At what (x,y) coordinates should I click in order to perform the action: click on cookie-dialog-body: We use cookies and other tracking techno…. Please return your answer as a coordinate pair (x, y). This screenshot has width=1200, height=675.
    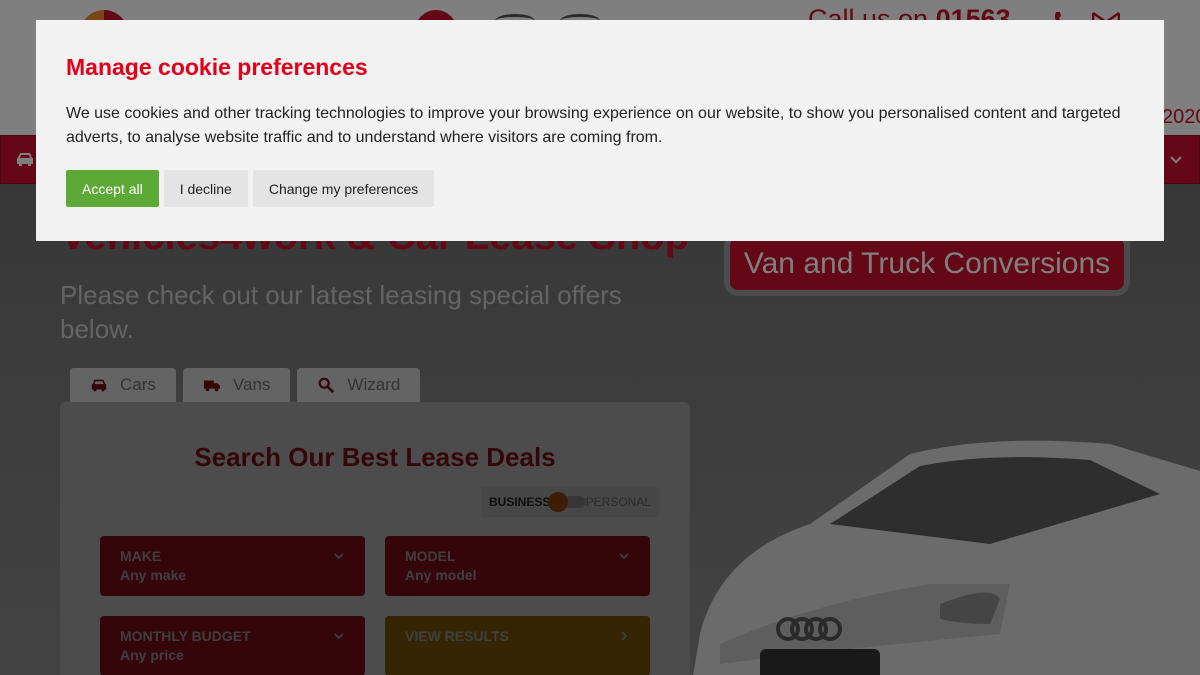
    Looking at the image, I should click on (593, 125).